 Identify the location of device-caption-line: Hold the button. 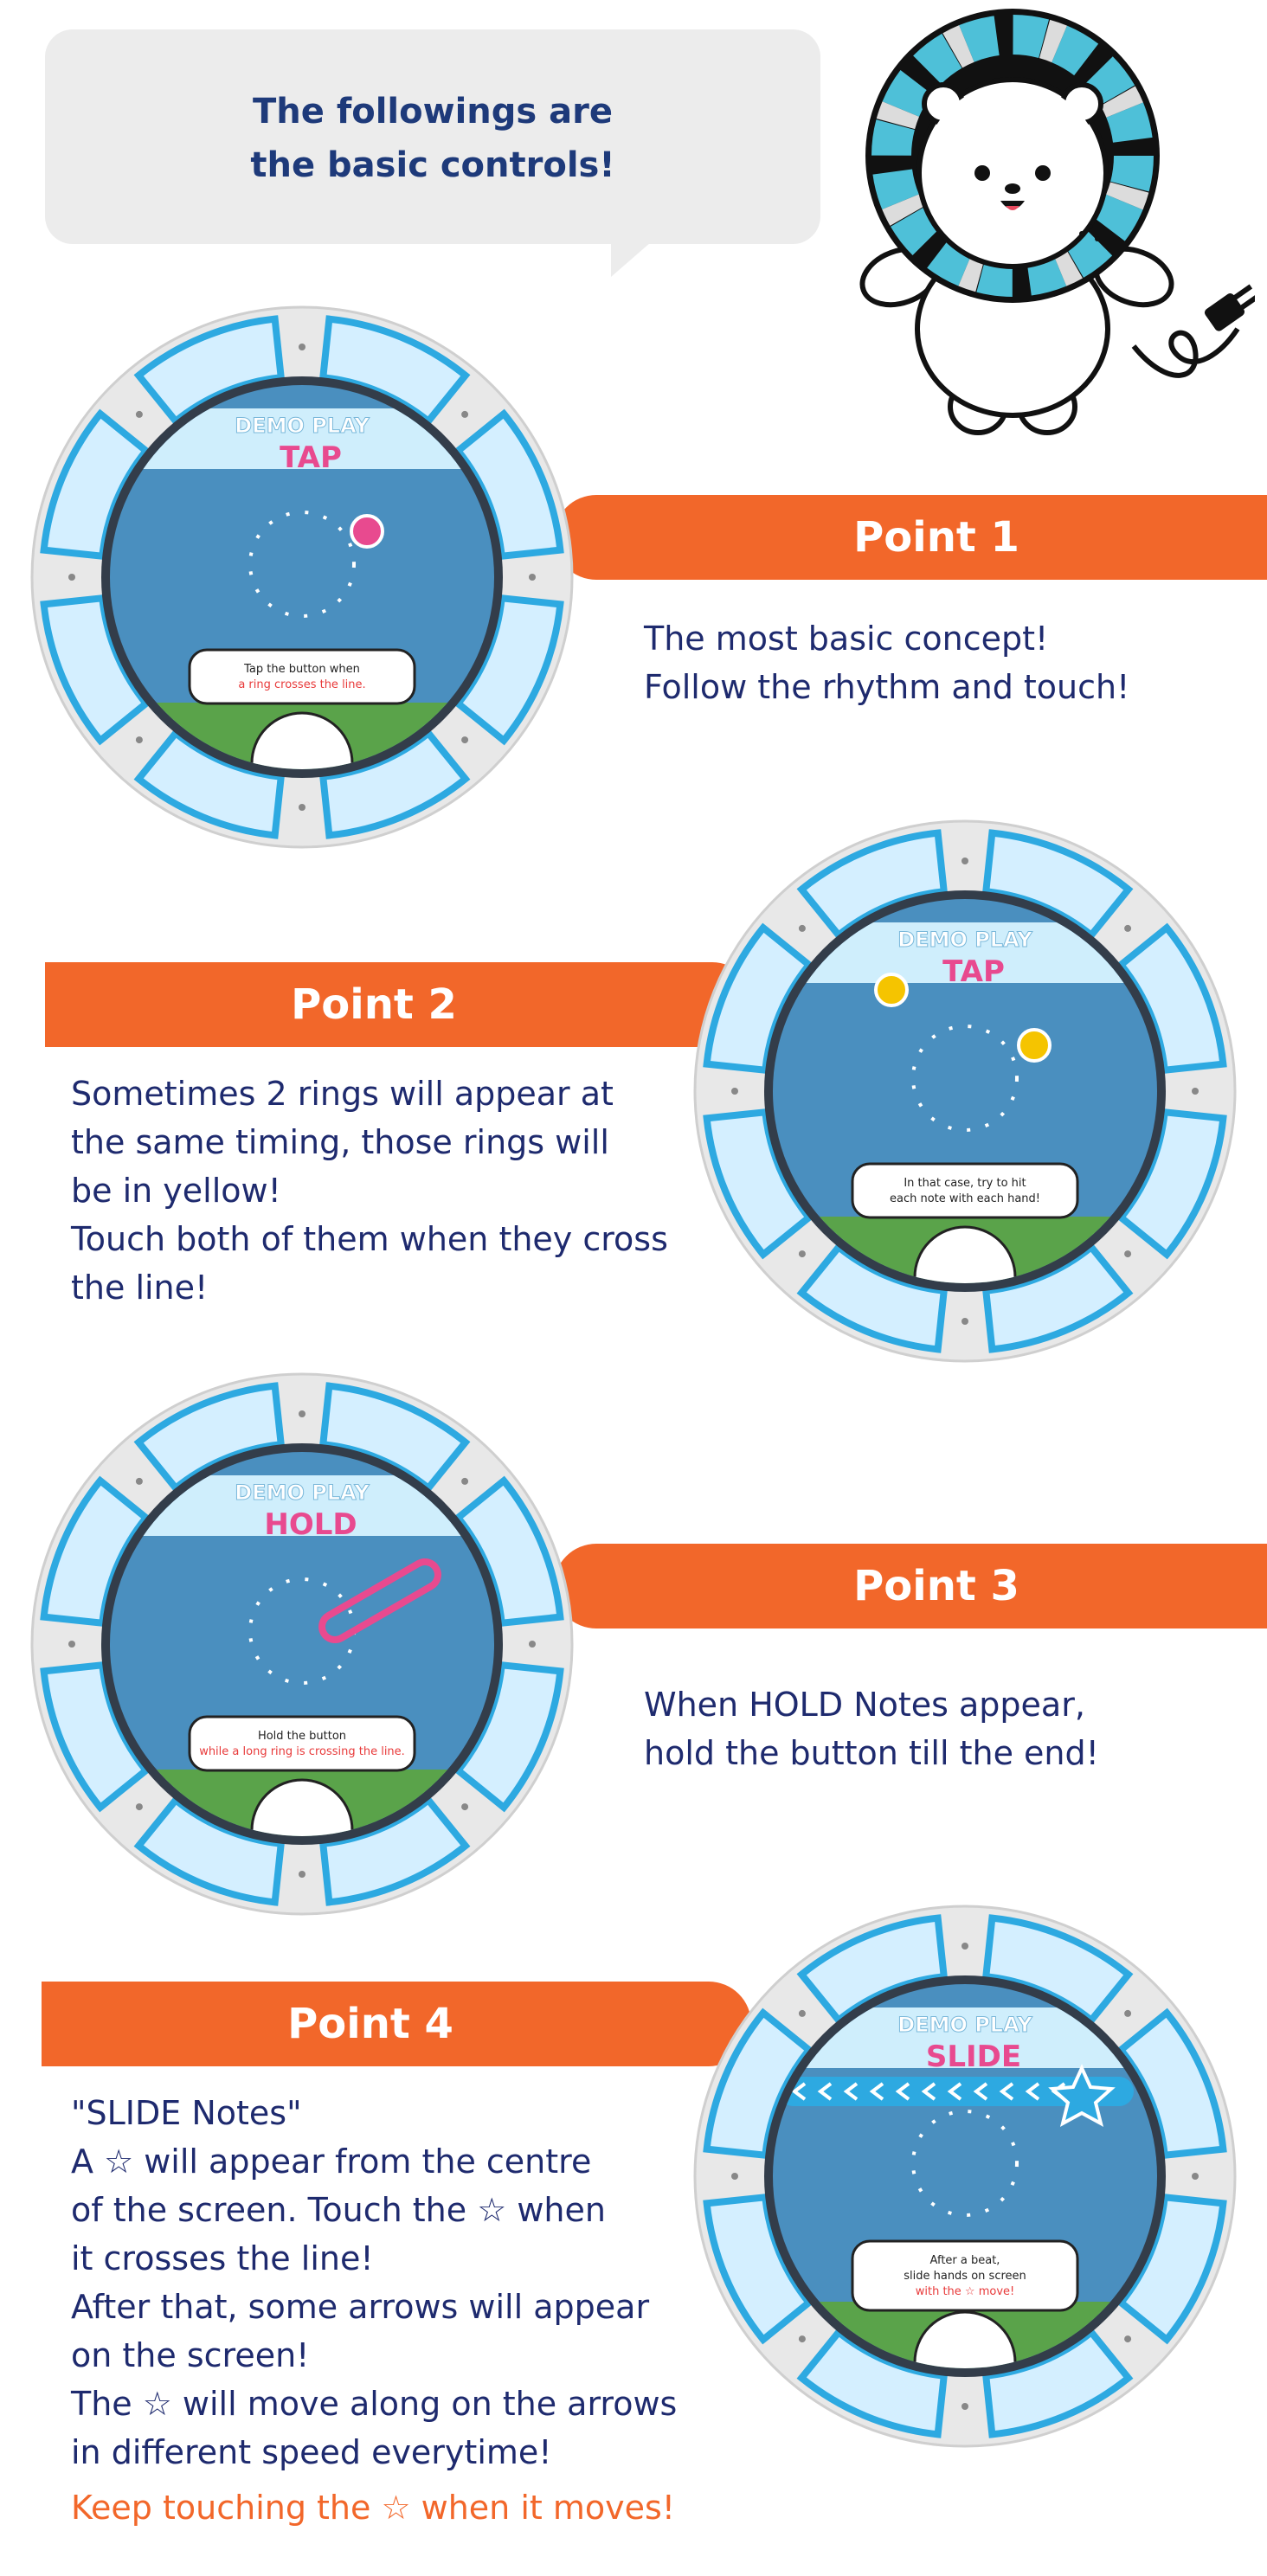
(302, 1737).